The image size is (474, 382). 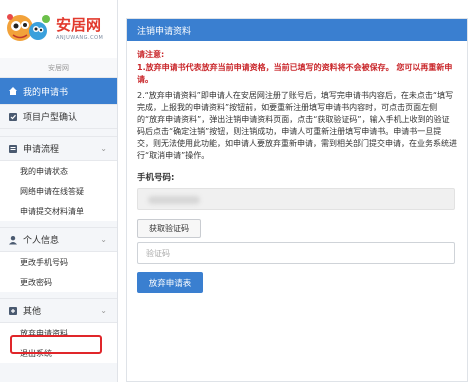 I want to click on verification-code-input: 验证码, so click(x=296, y=253).